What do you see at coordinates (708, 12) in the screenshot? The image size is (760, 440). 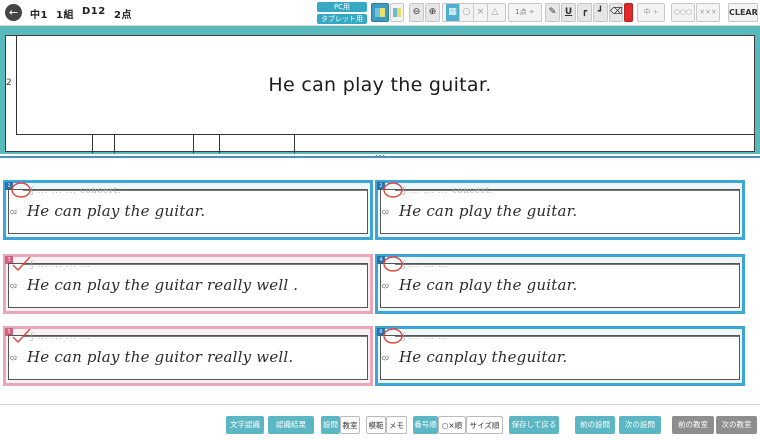 I see `crosses-stamp: ×××` at bounding box center [708, 12].